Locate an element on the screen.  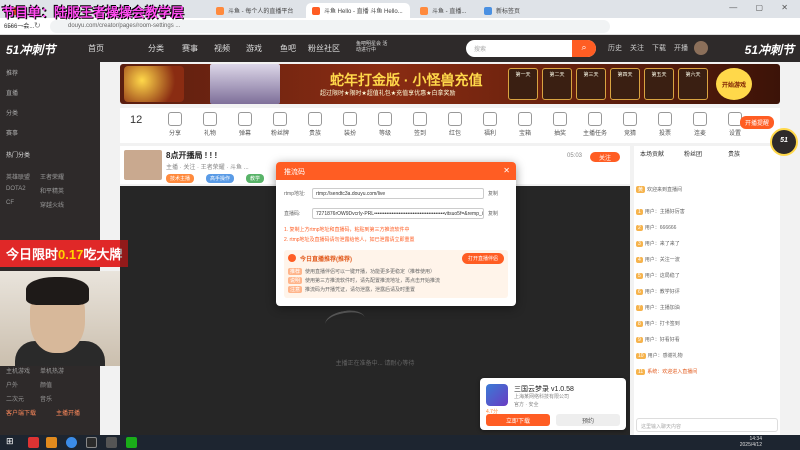
search-icon: ⌕ is located at coordinates (584, 48).